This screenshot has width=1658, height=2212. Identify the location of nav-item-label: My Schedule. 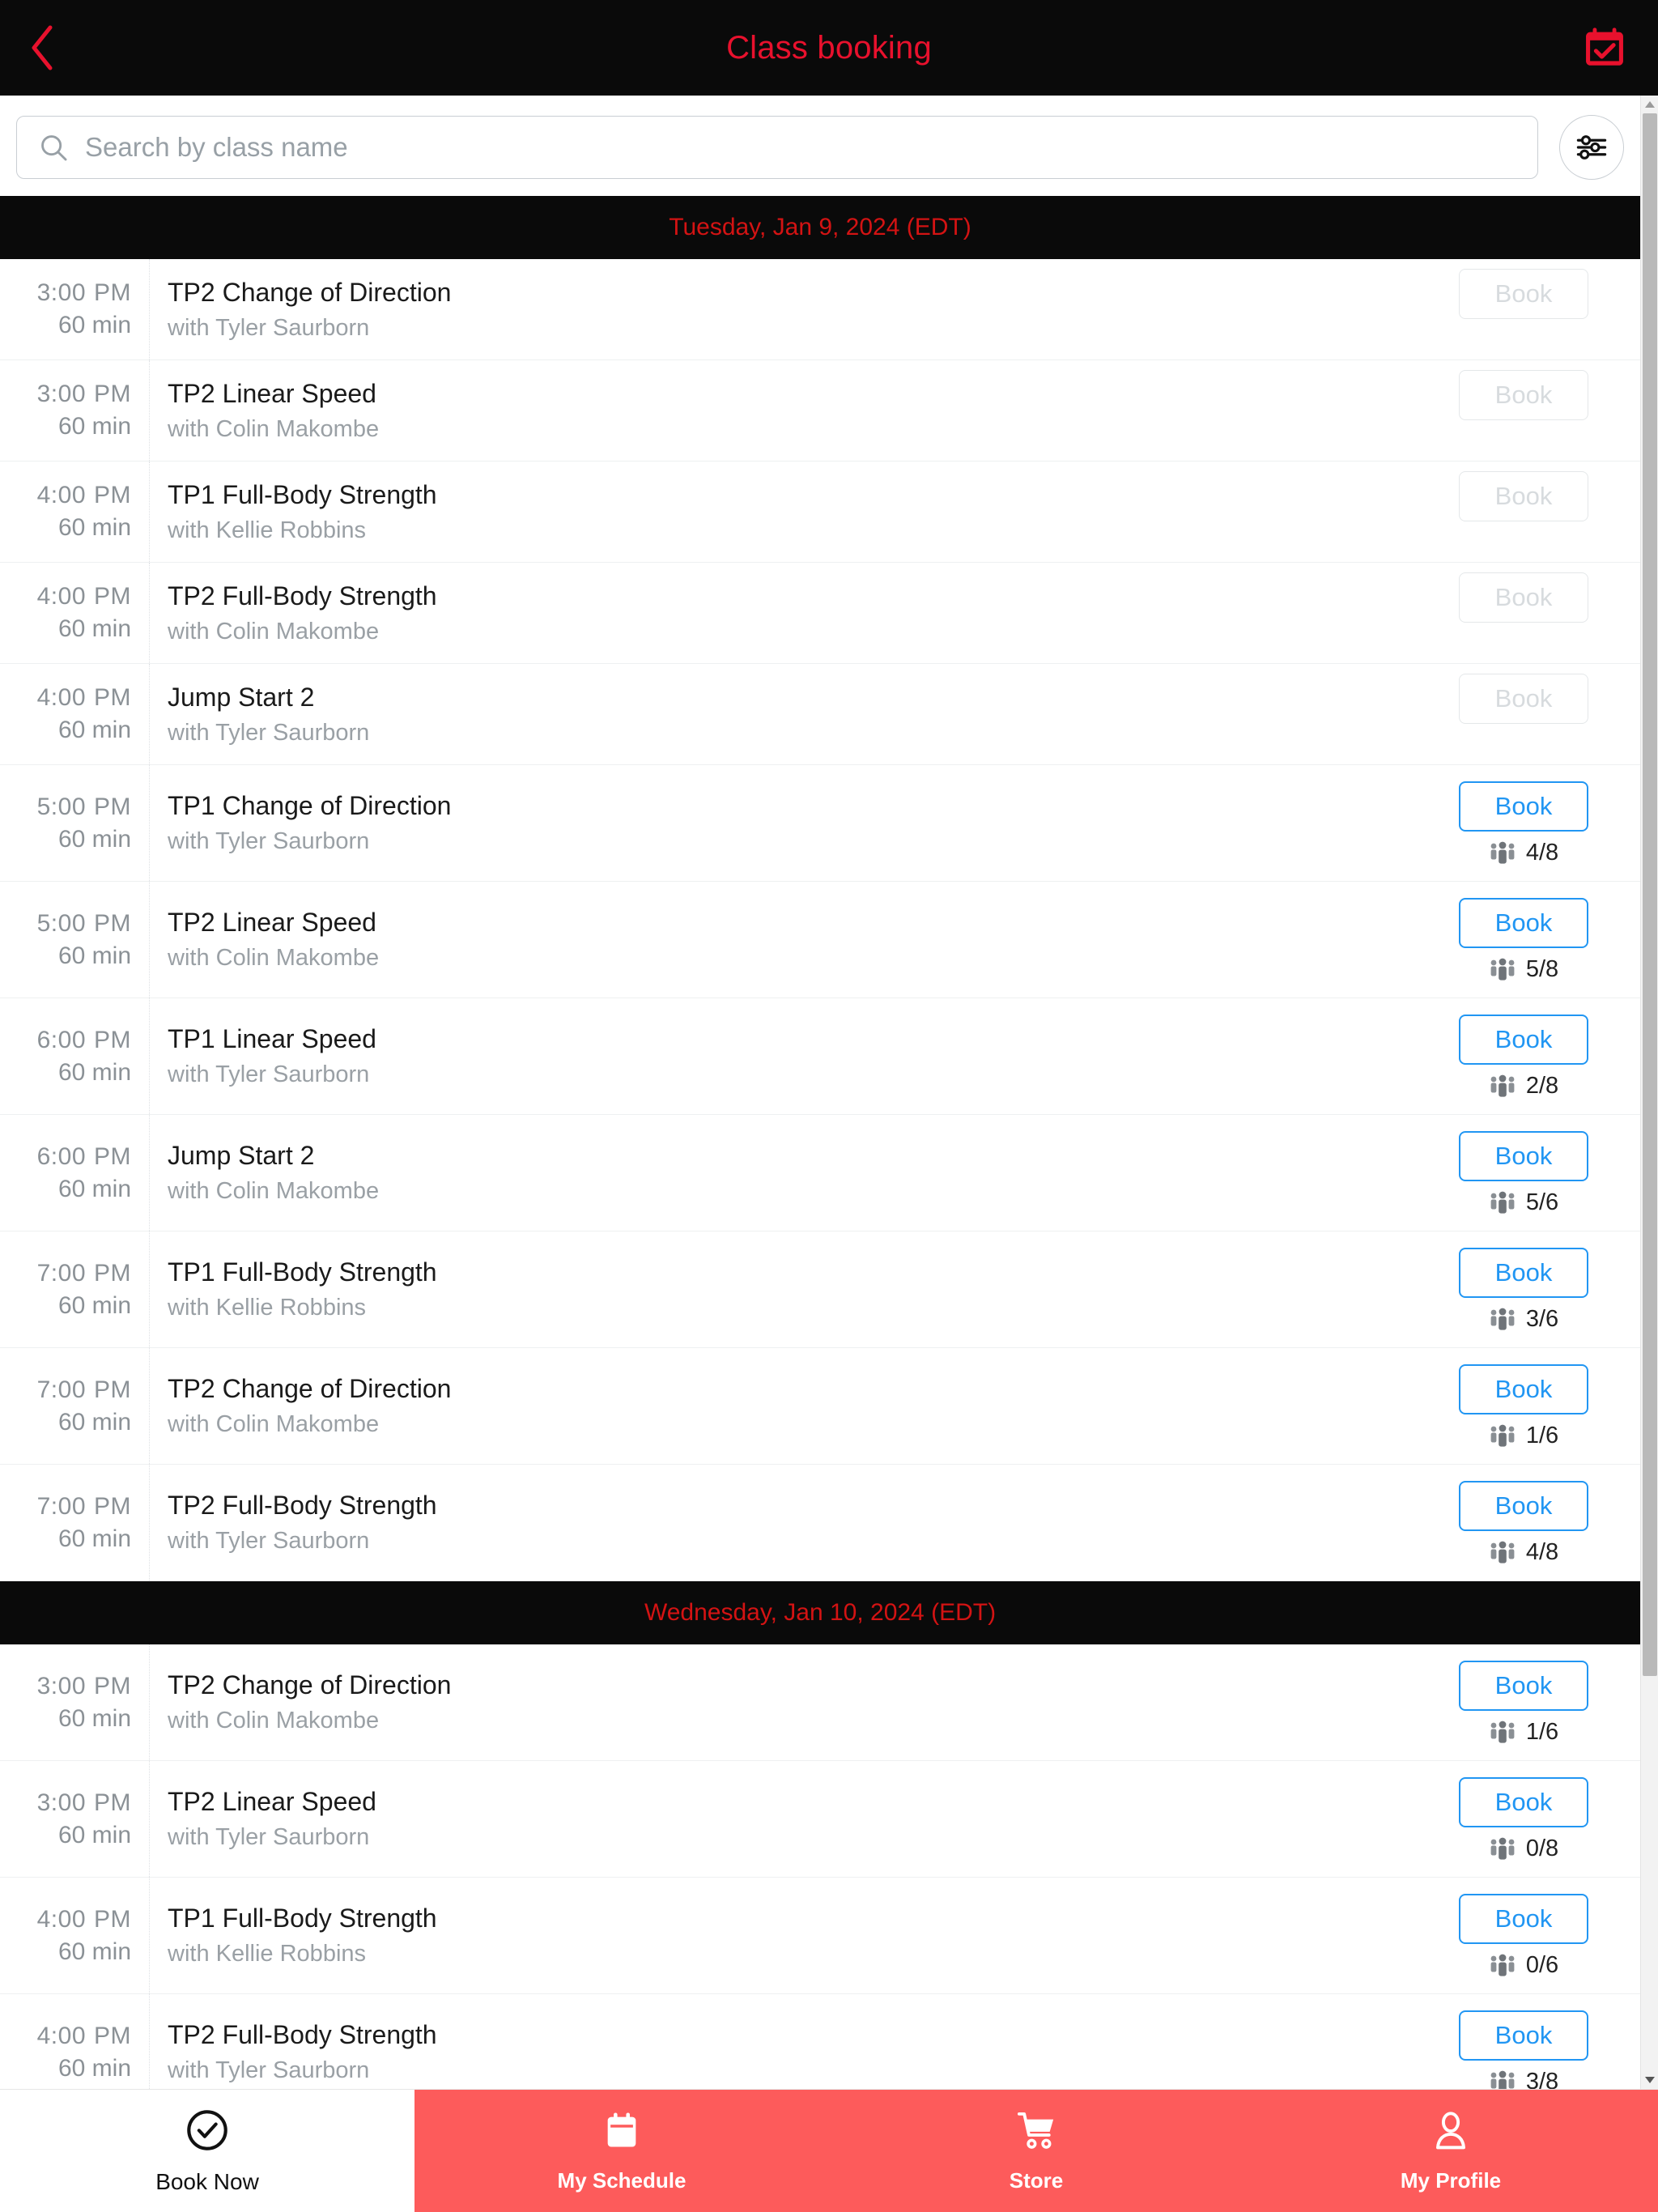
(622, 2180).